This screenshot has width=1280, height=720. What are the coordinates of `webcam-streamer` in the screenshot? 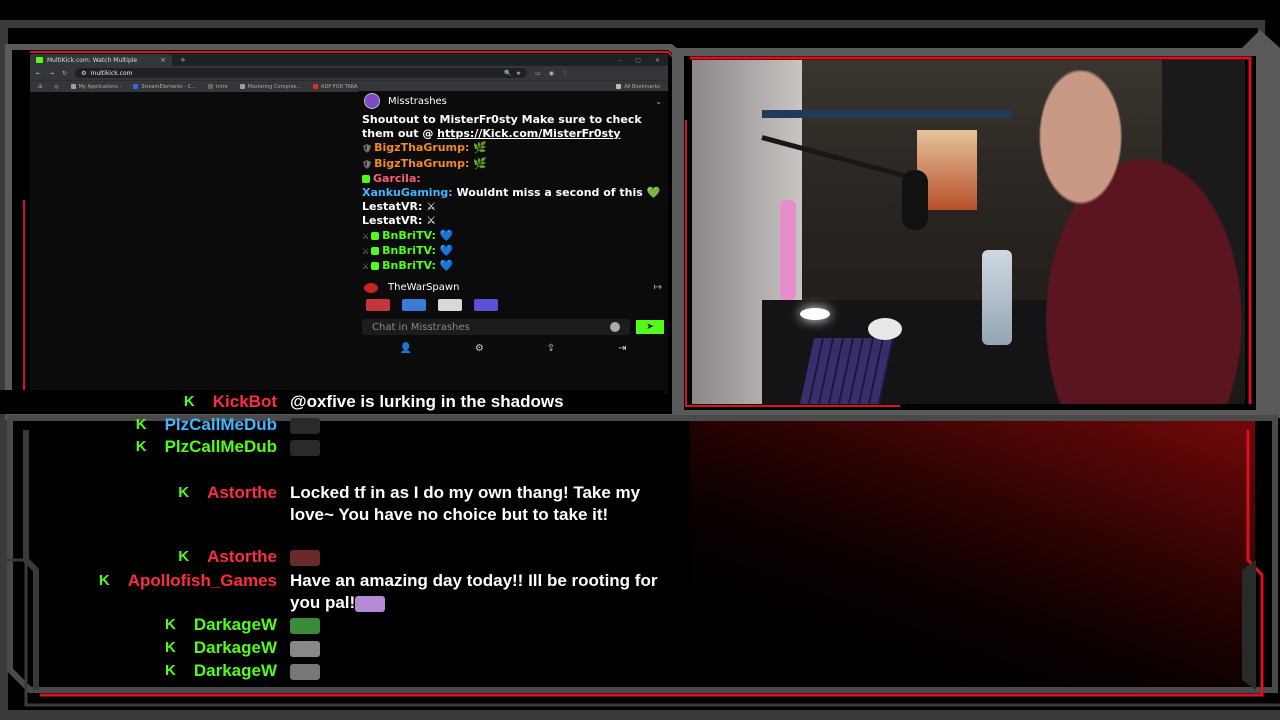 It's located at (1118, 237).